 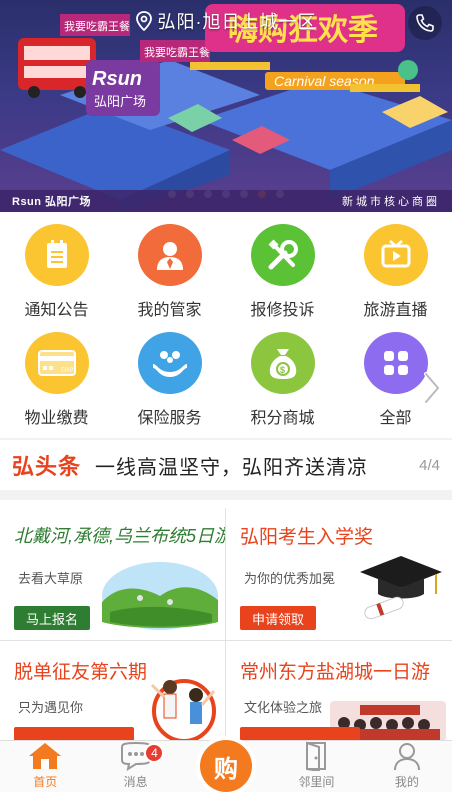 I want to click on user-icon, so click(x=406, y=757).